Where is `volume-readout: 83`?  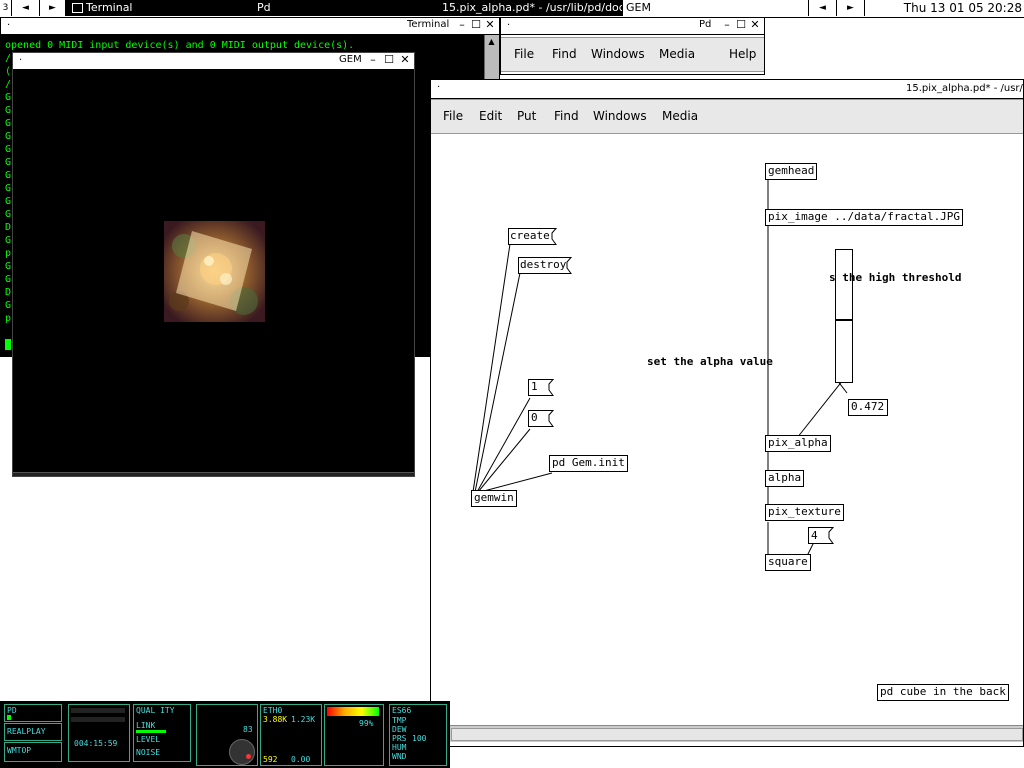
volume-readout: 83 is located at coordinates (248, 729).